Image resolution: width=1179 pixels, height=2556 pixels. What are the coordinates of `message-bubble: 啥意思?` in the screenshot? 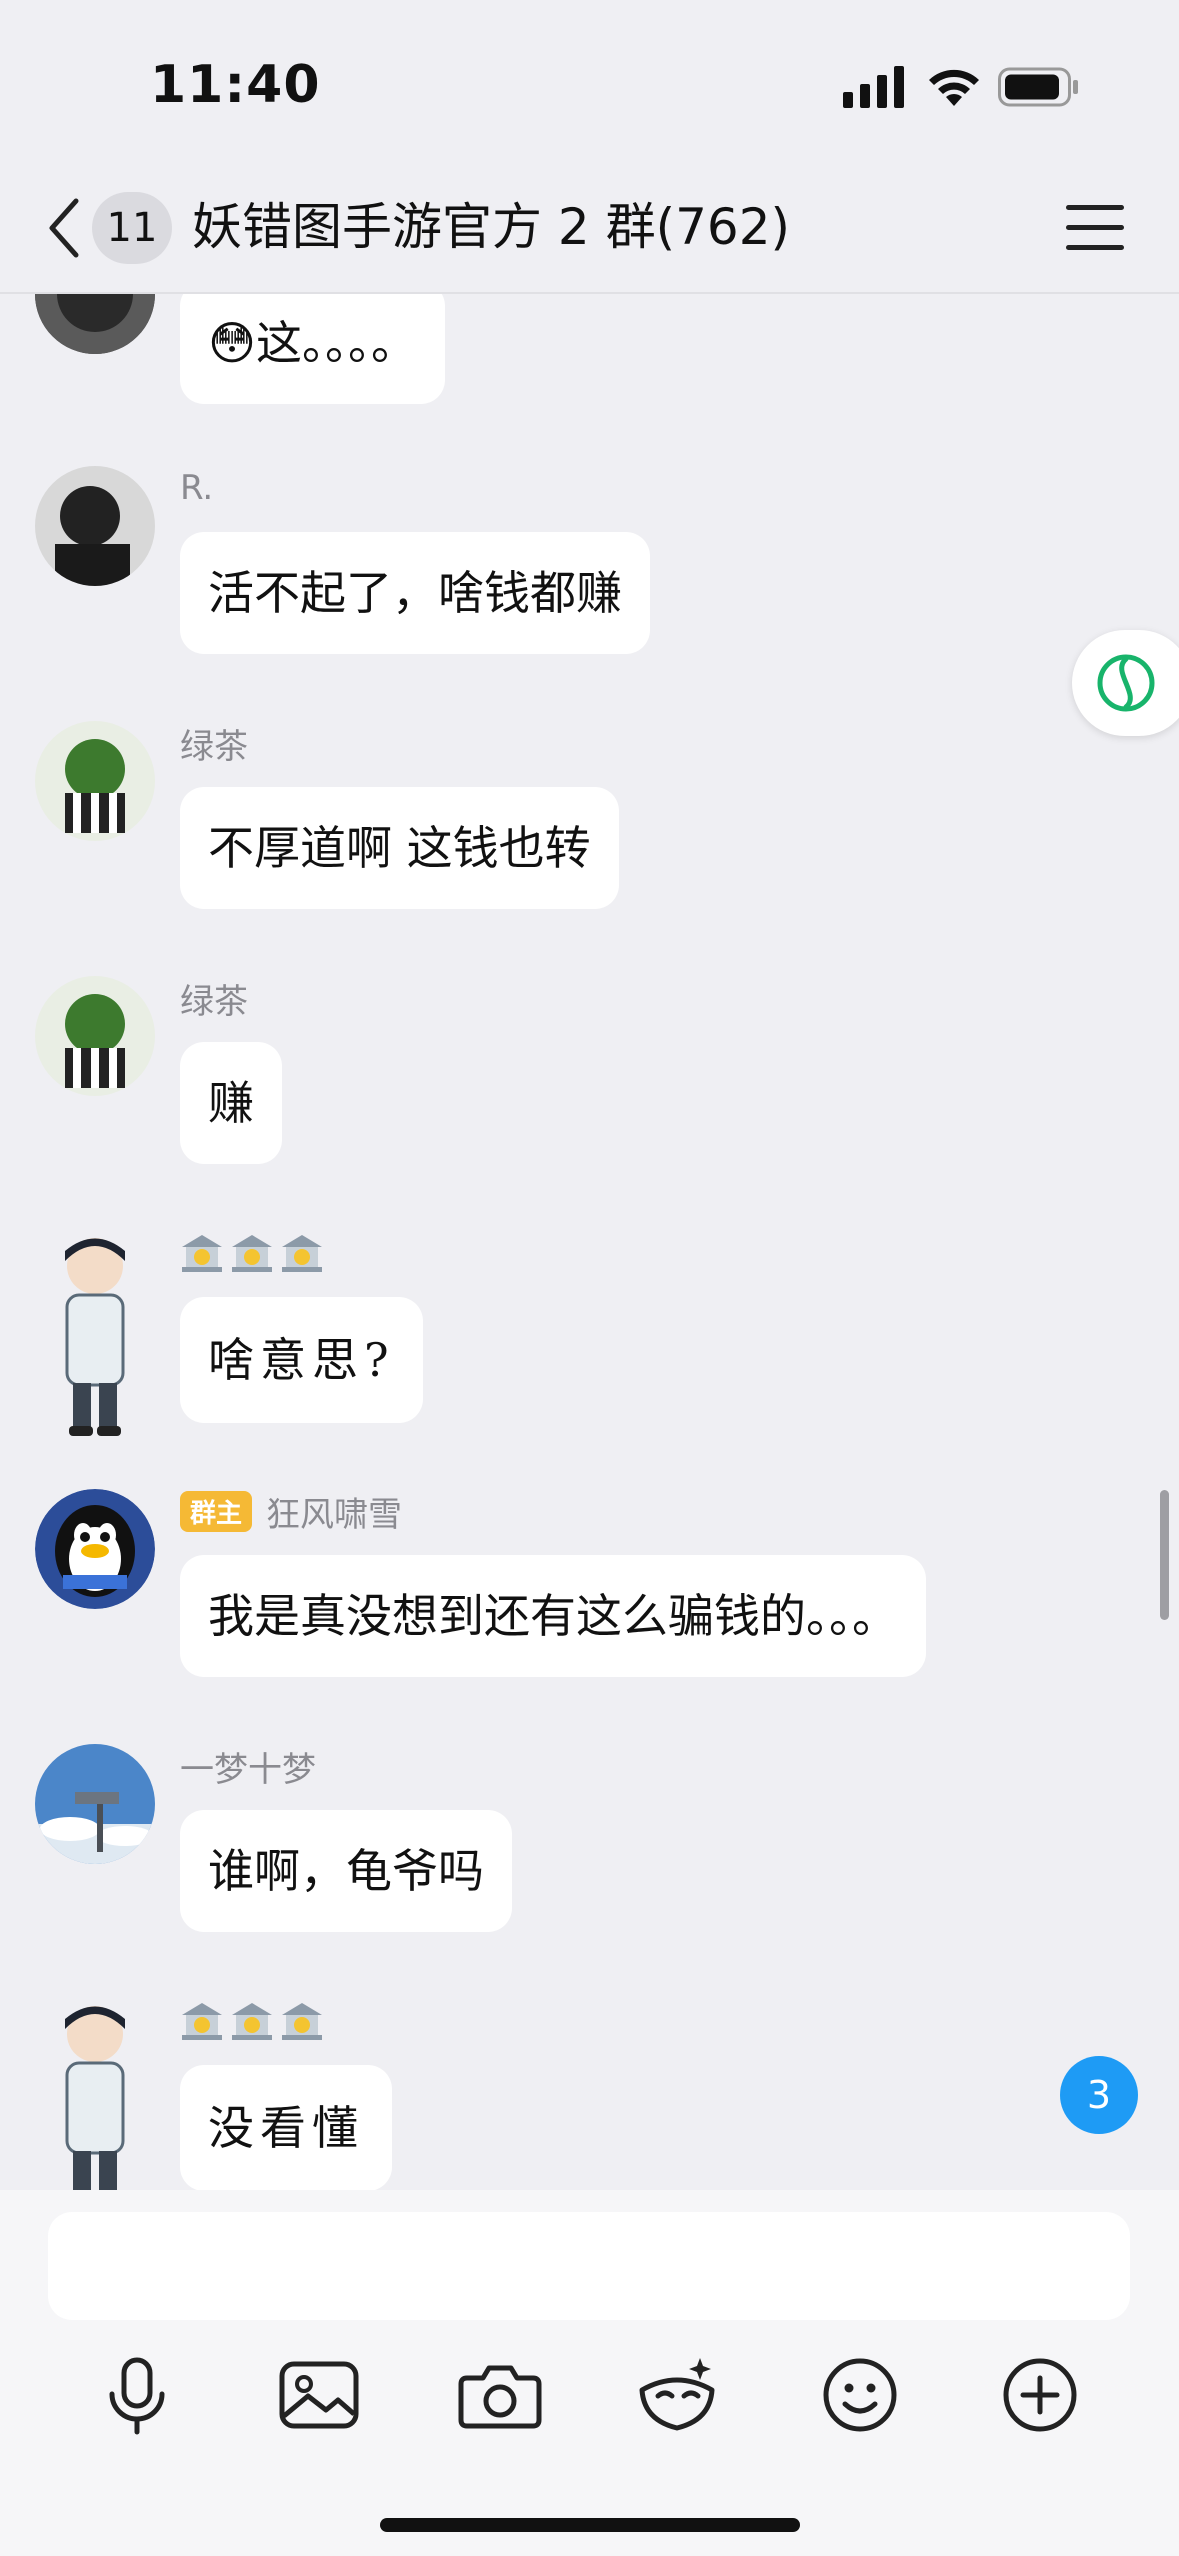 It's located at (301, 1360).